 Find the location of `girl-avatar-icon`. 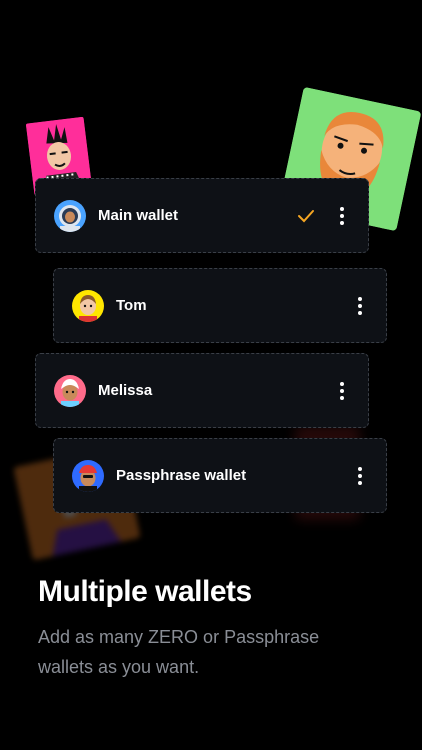

girl-avatar-icon is located at coordinates (70, 390).